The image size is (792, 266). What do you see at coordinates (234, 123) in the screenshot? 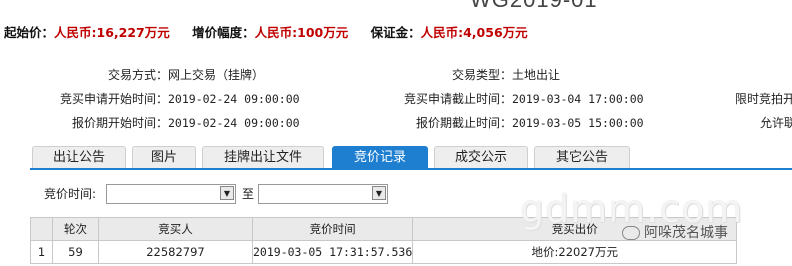
I see `quote-start-value: 2019-02-24 09:00:00` at bounding box center [234, 123].